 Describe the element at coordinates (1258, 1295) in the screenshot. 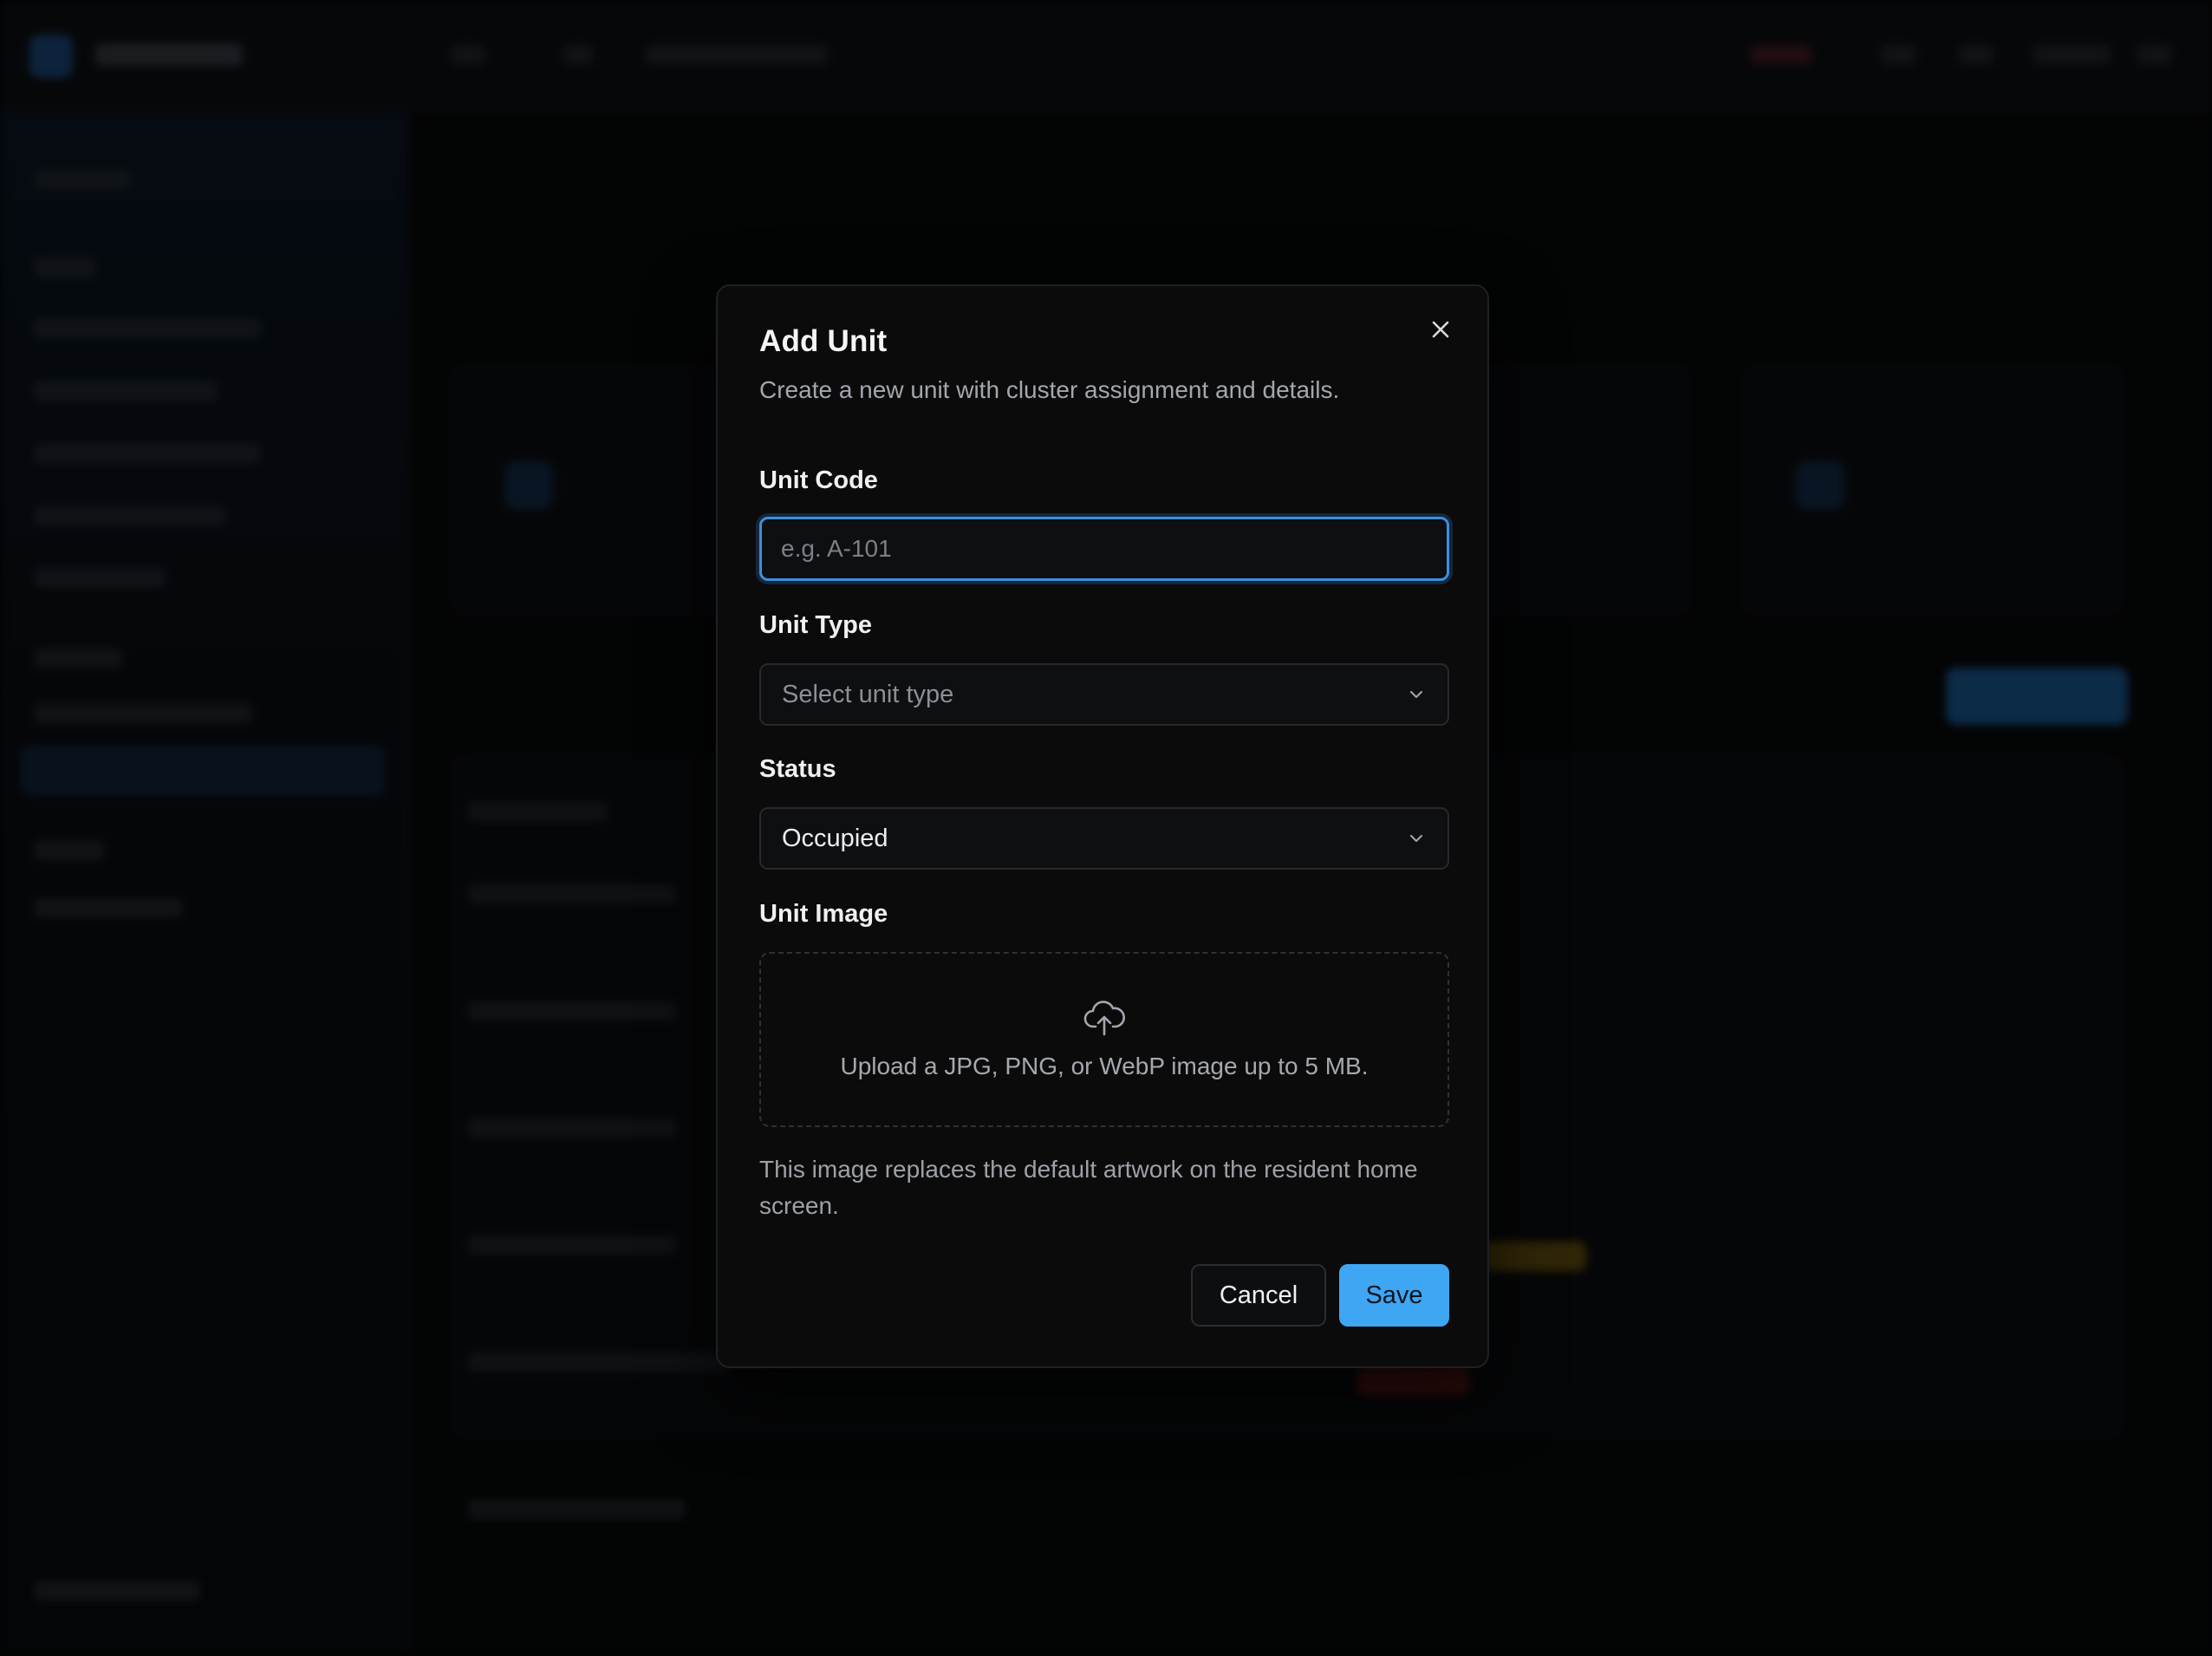

I see `cancel-button: Cancel` at that location.